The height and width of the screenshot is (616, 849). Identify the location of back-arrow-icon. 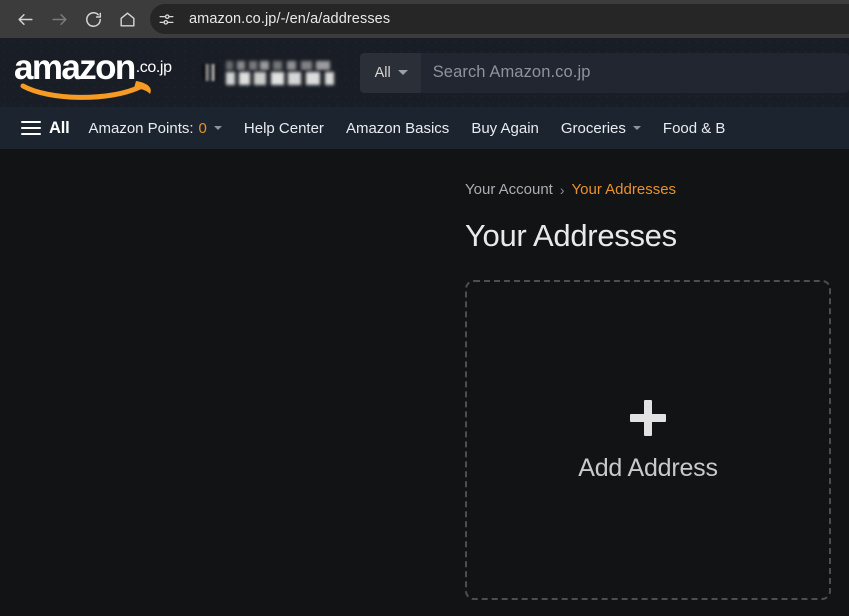
(25, 19).